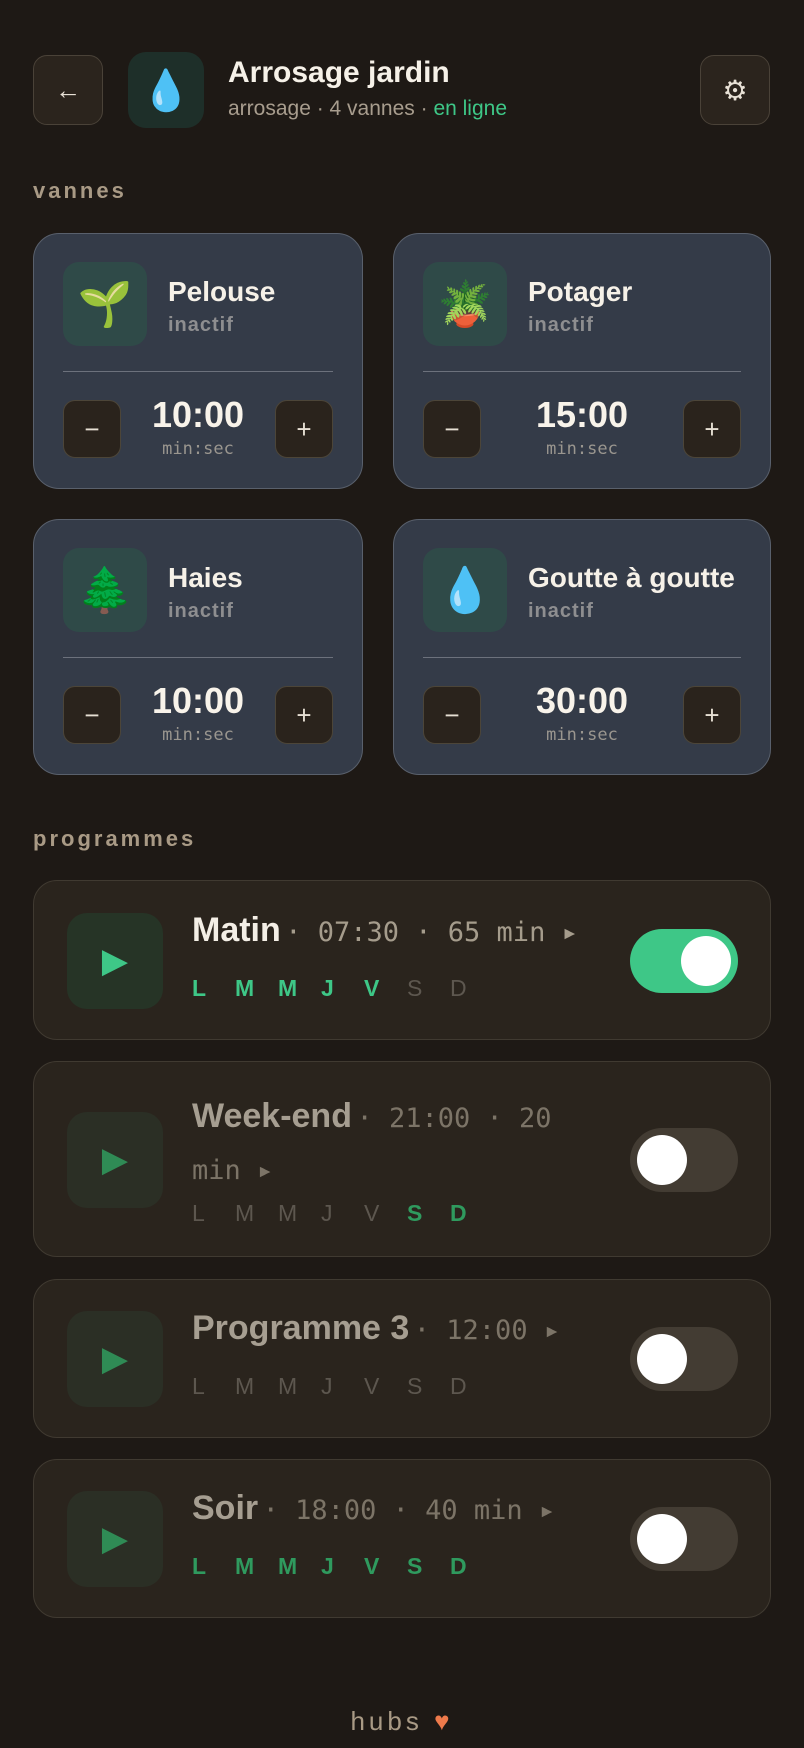 The height and width of the screenshot is (1748, 804). Describe the element at coordinates (465, 304) in the screenshot. I see `potted-plant-icon: 🪴` at that location.